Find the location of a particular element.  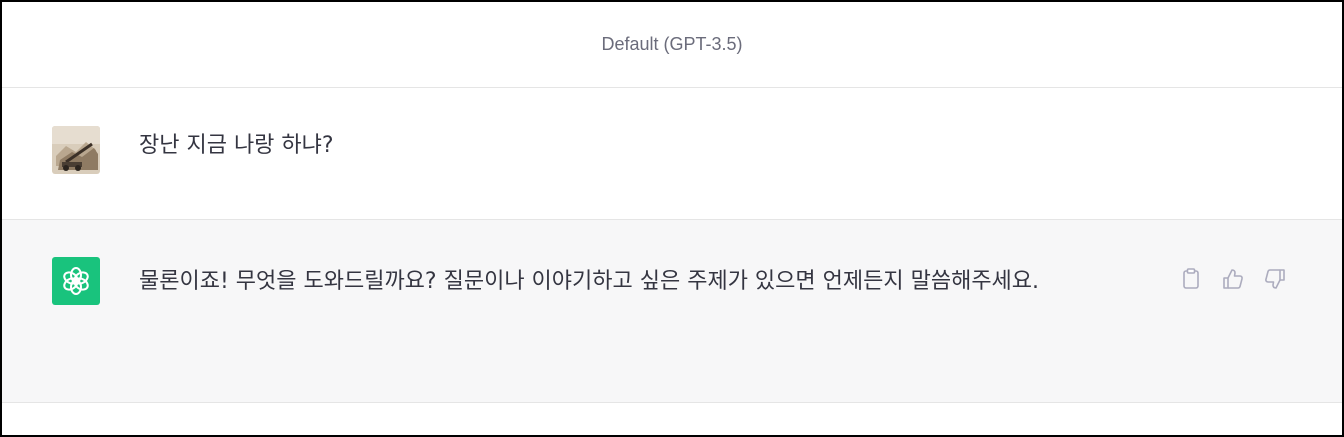

thumbs-up-icon is located at coordinates (1233, 279).